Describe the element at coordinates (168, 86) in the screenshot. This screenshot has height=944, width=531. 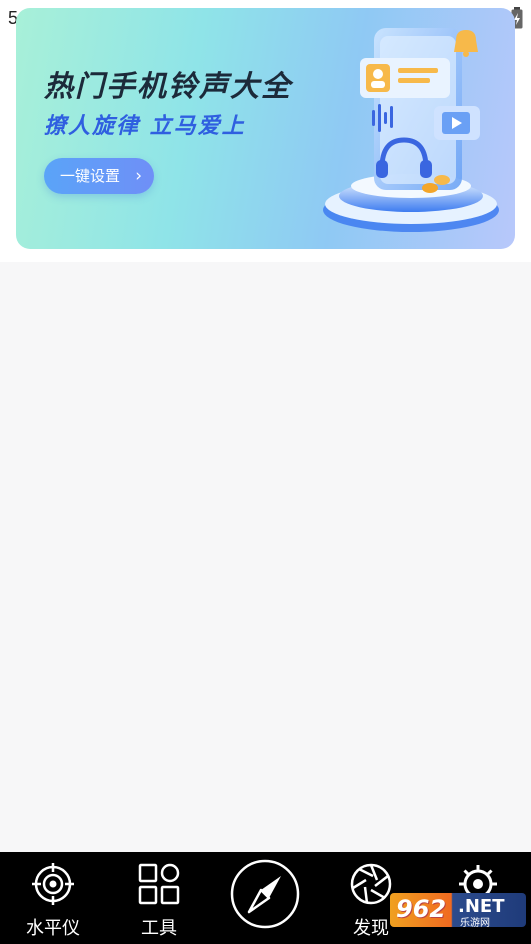
I see `banner-title: 热门手机铃声大全` at that location.